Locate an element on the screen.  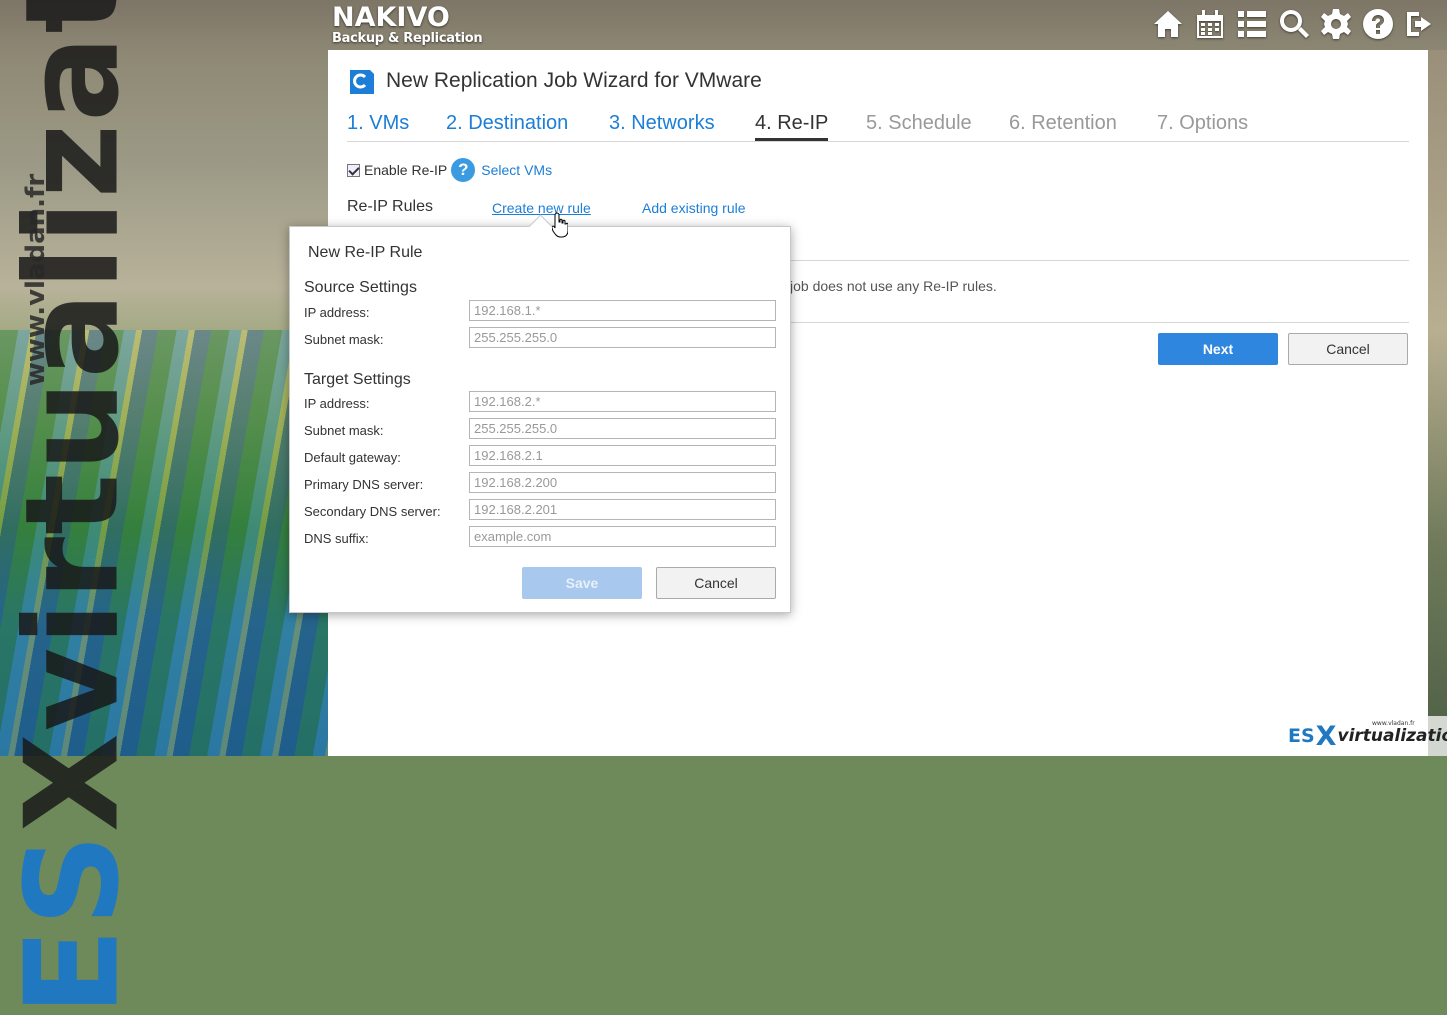
dns-suffix-label: DNS suffix: is located at coordinates (336, 538).